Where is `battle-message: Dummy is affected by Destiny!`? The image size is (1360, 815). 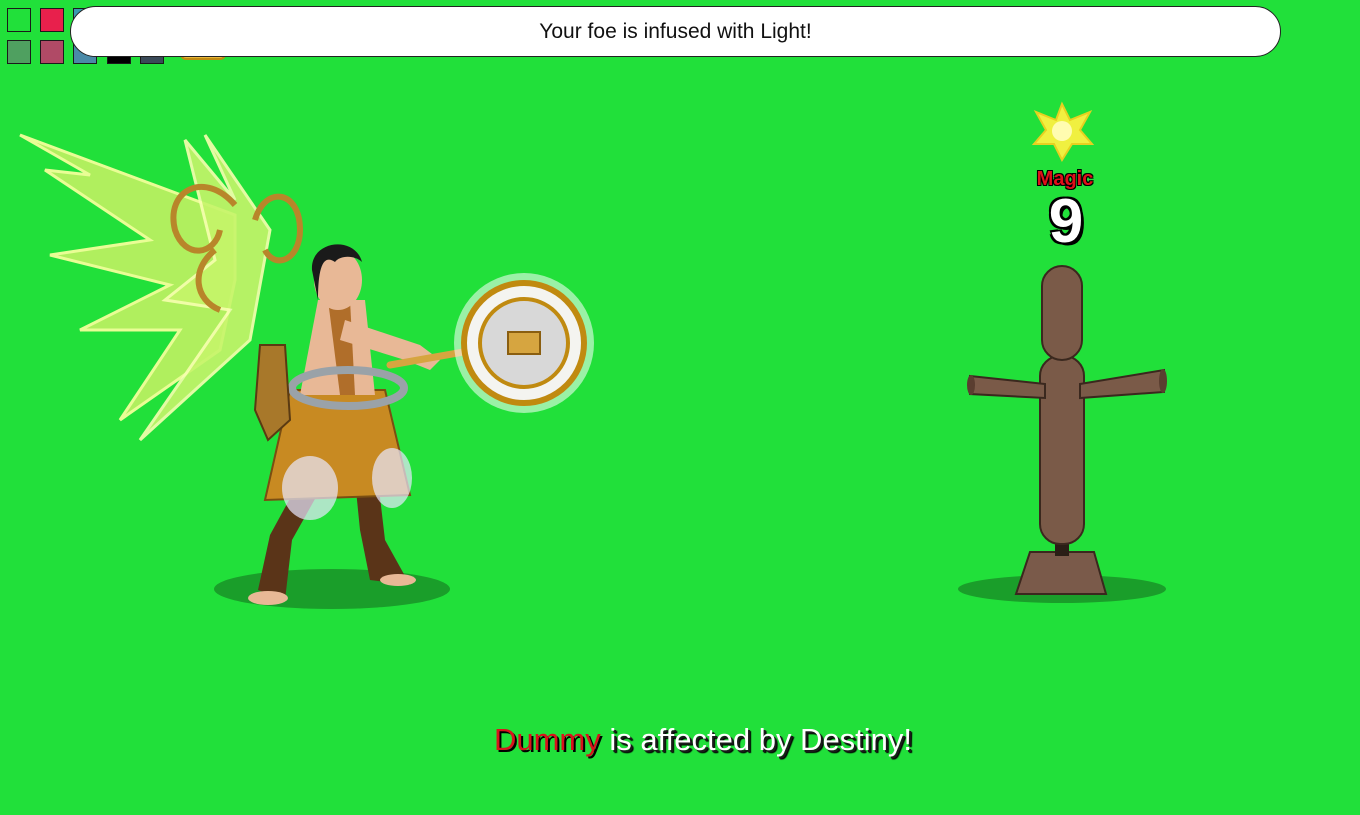
battle-message: Dummy is affected by Destiny! is located at coordinates (703, 740).